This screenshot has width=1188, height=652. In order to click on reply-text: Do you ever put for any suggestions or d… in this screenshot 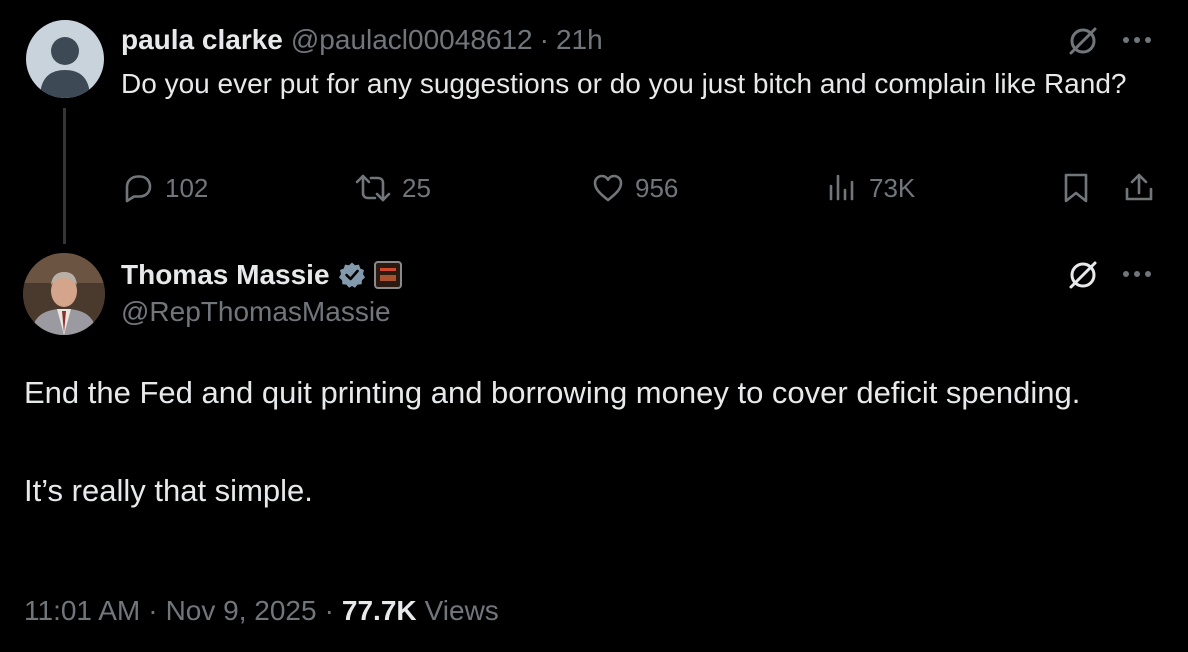, I will do `click(624, 83)`.